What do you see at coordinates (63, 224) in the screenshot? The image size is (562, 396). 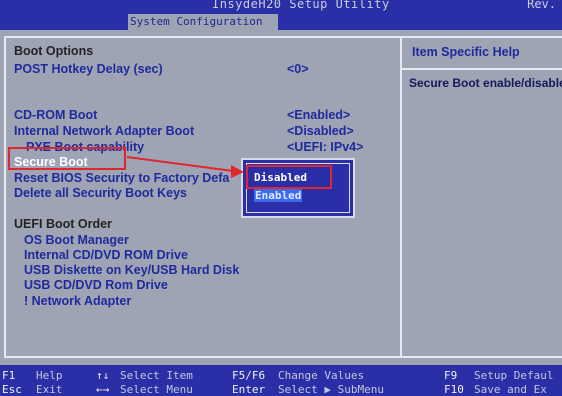 I see `uefi-boot-order-heading: UEFI Boot Order` at bounding box center [63, 224].